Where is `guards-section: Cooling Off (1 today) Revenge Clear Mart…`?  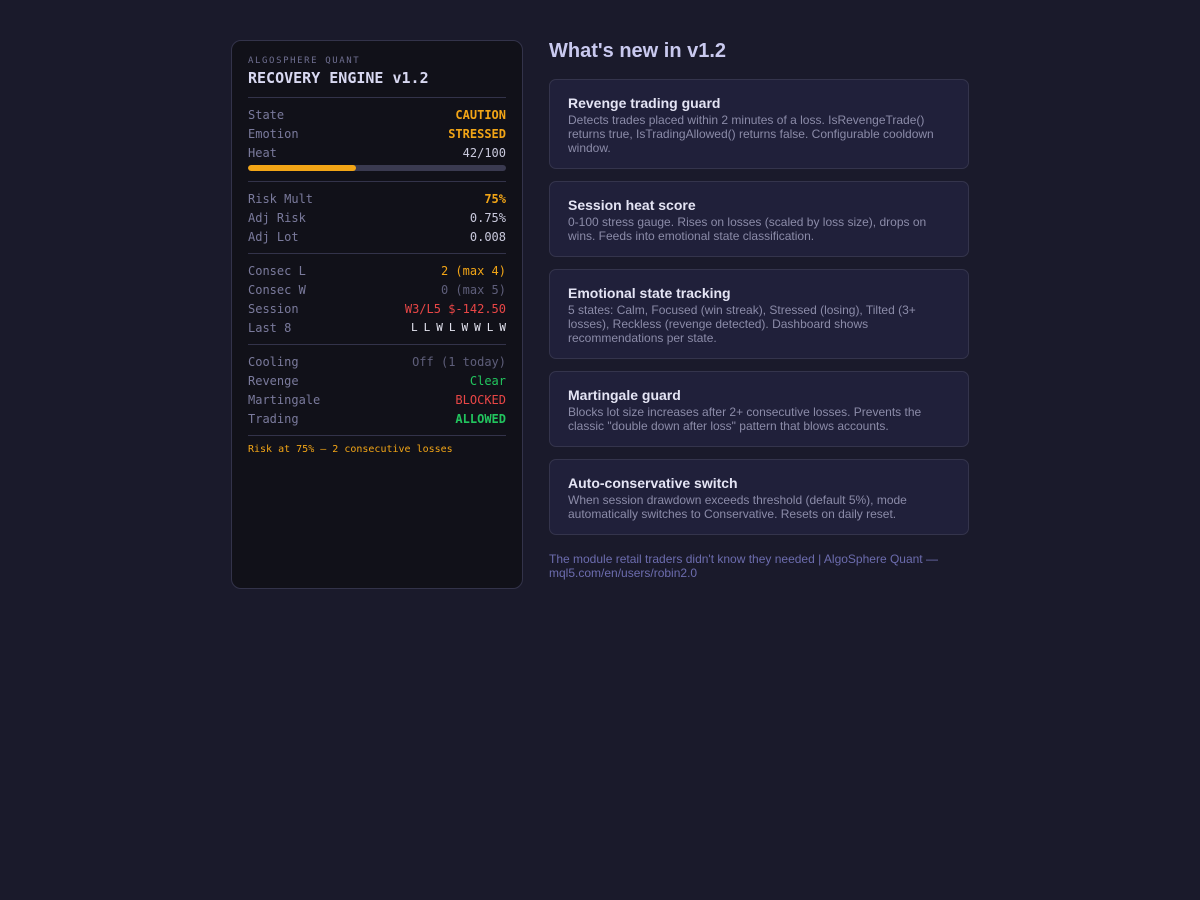 guards-section: Cooling Off (1 today) Revenge Clear Mart… is located at coordinates (377, 386).